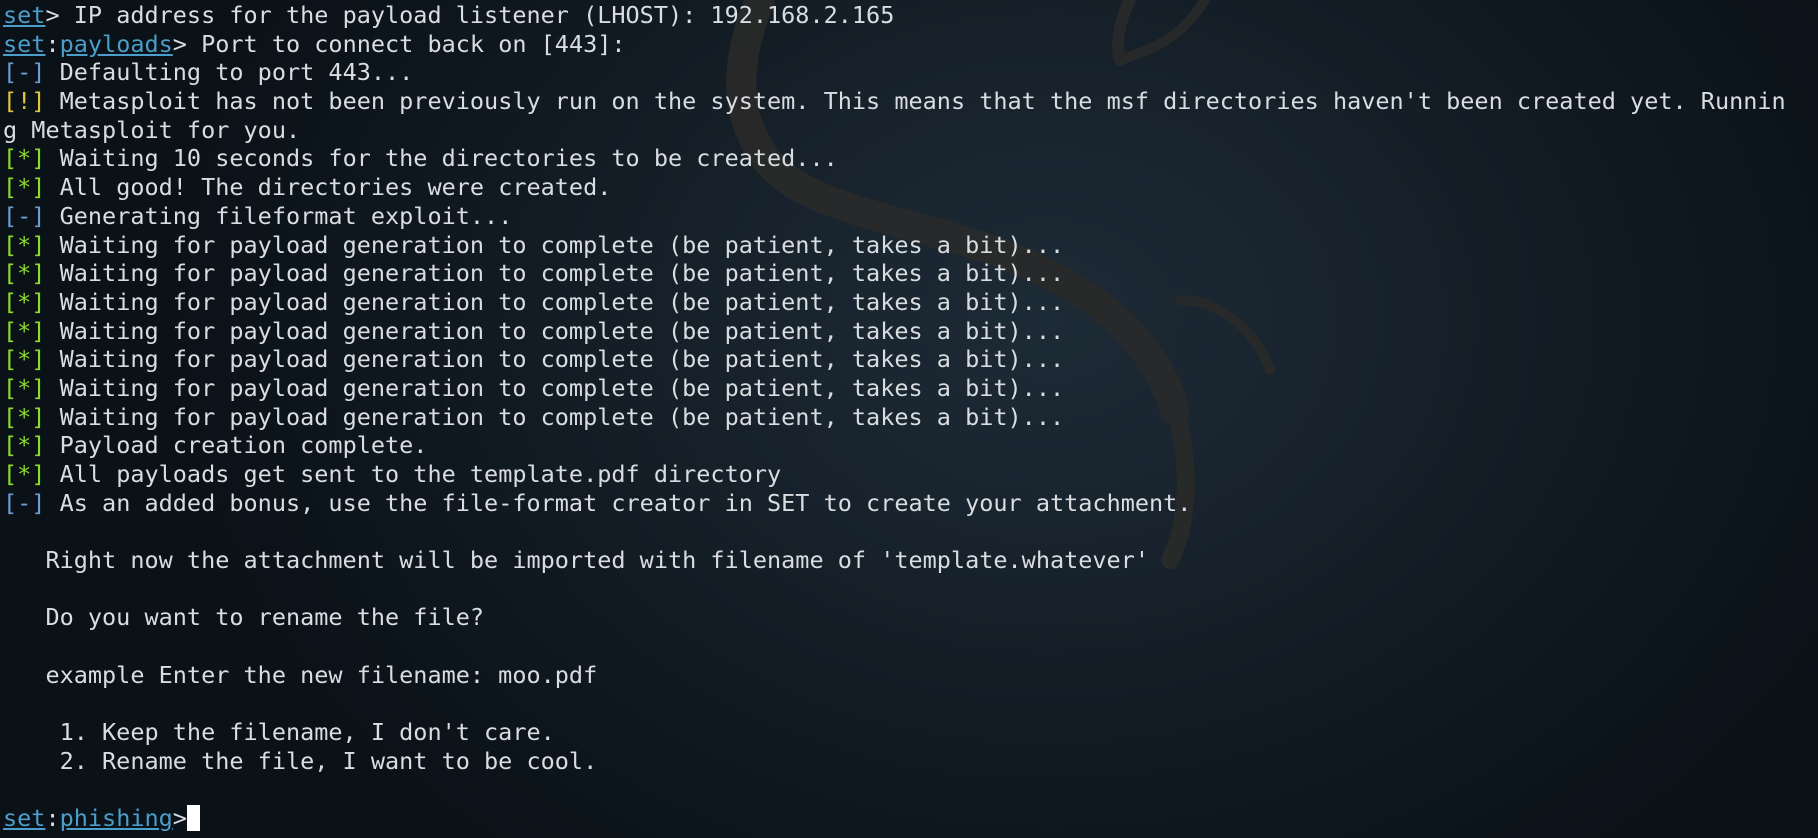 The height and width of the screenshot is (838, 1818). I want to click on prompt-token: payloads, so click(116, 43).